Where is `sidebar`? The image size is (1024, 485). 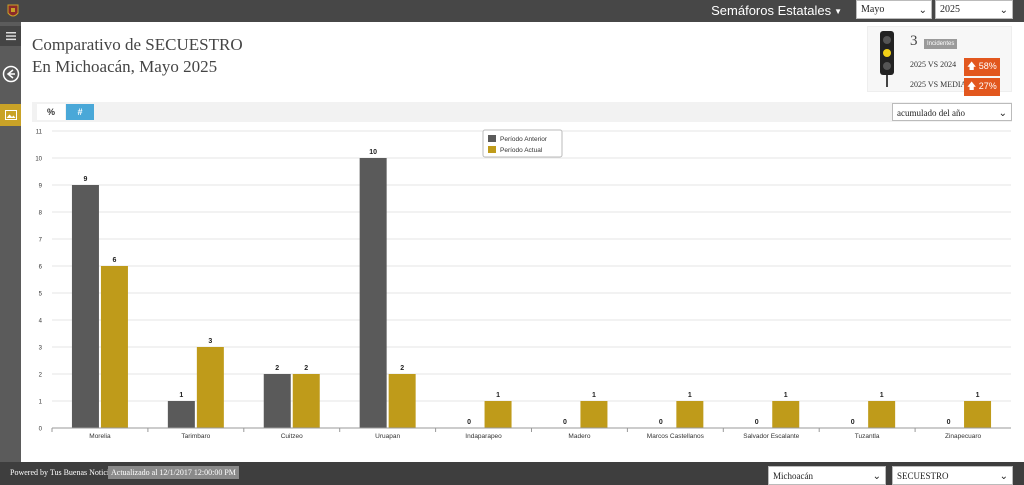 sidebar is located at coordinates (10, 242).